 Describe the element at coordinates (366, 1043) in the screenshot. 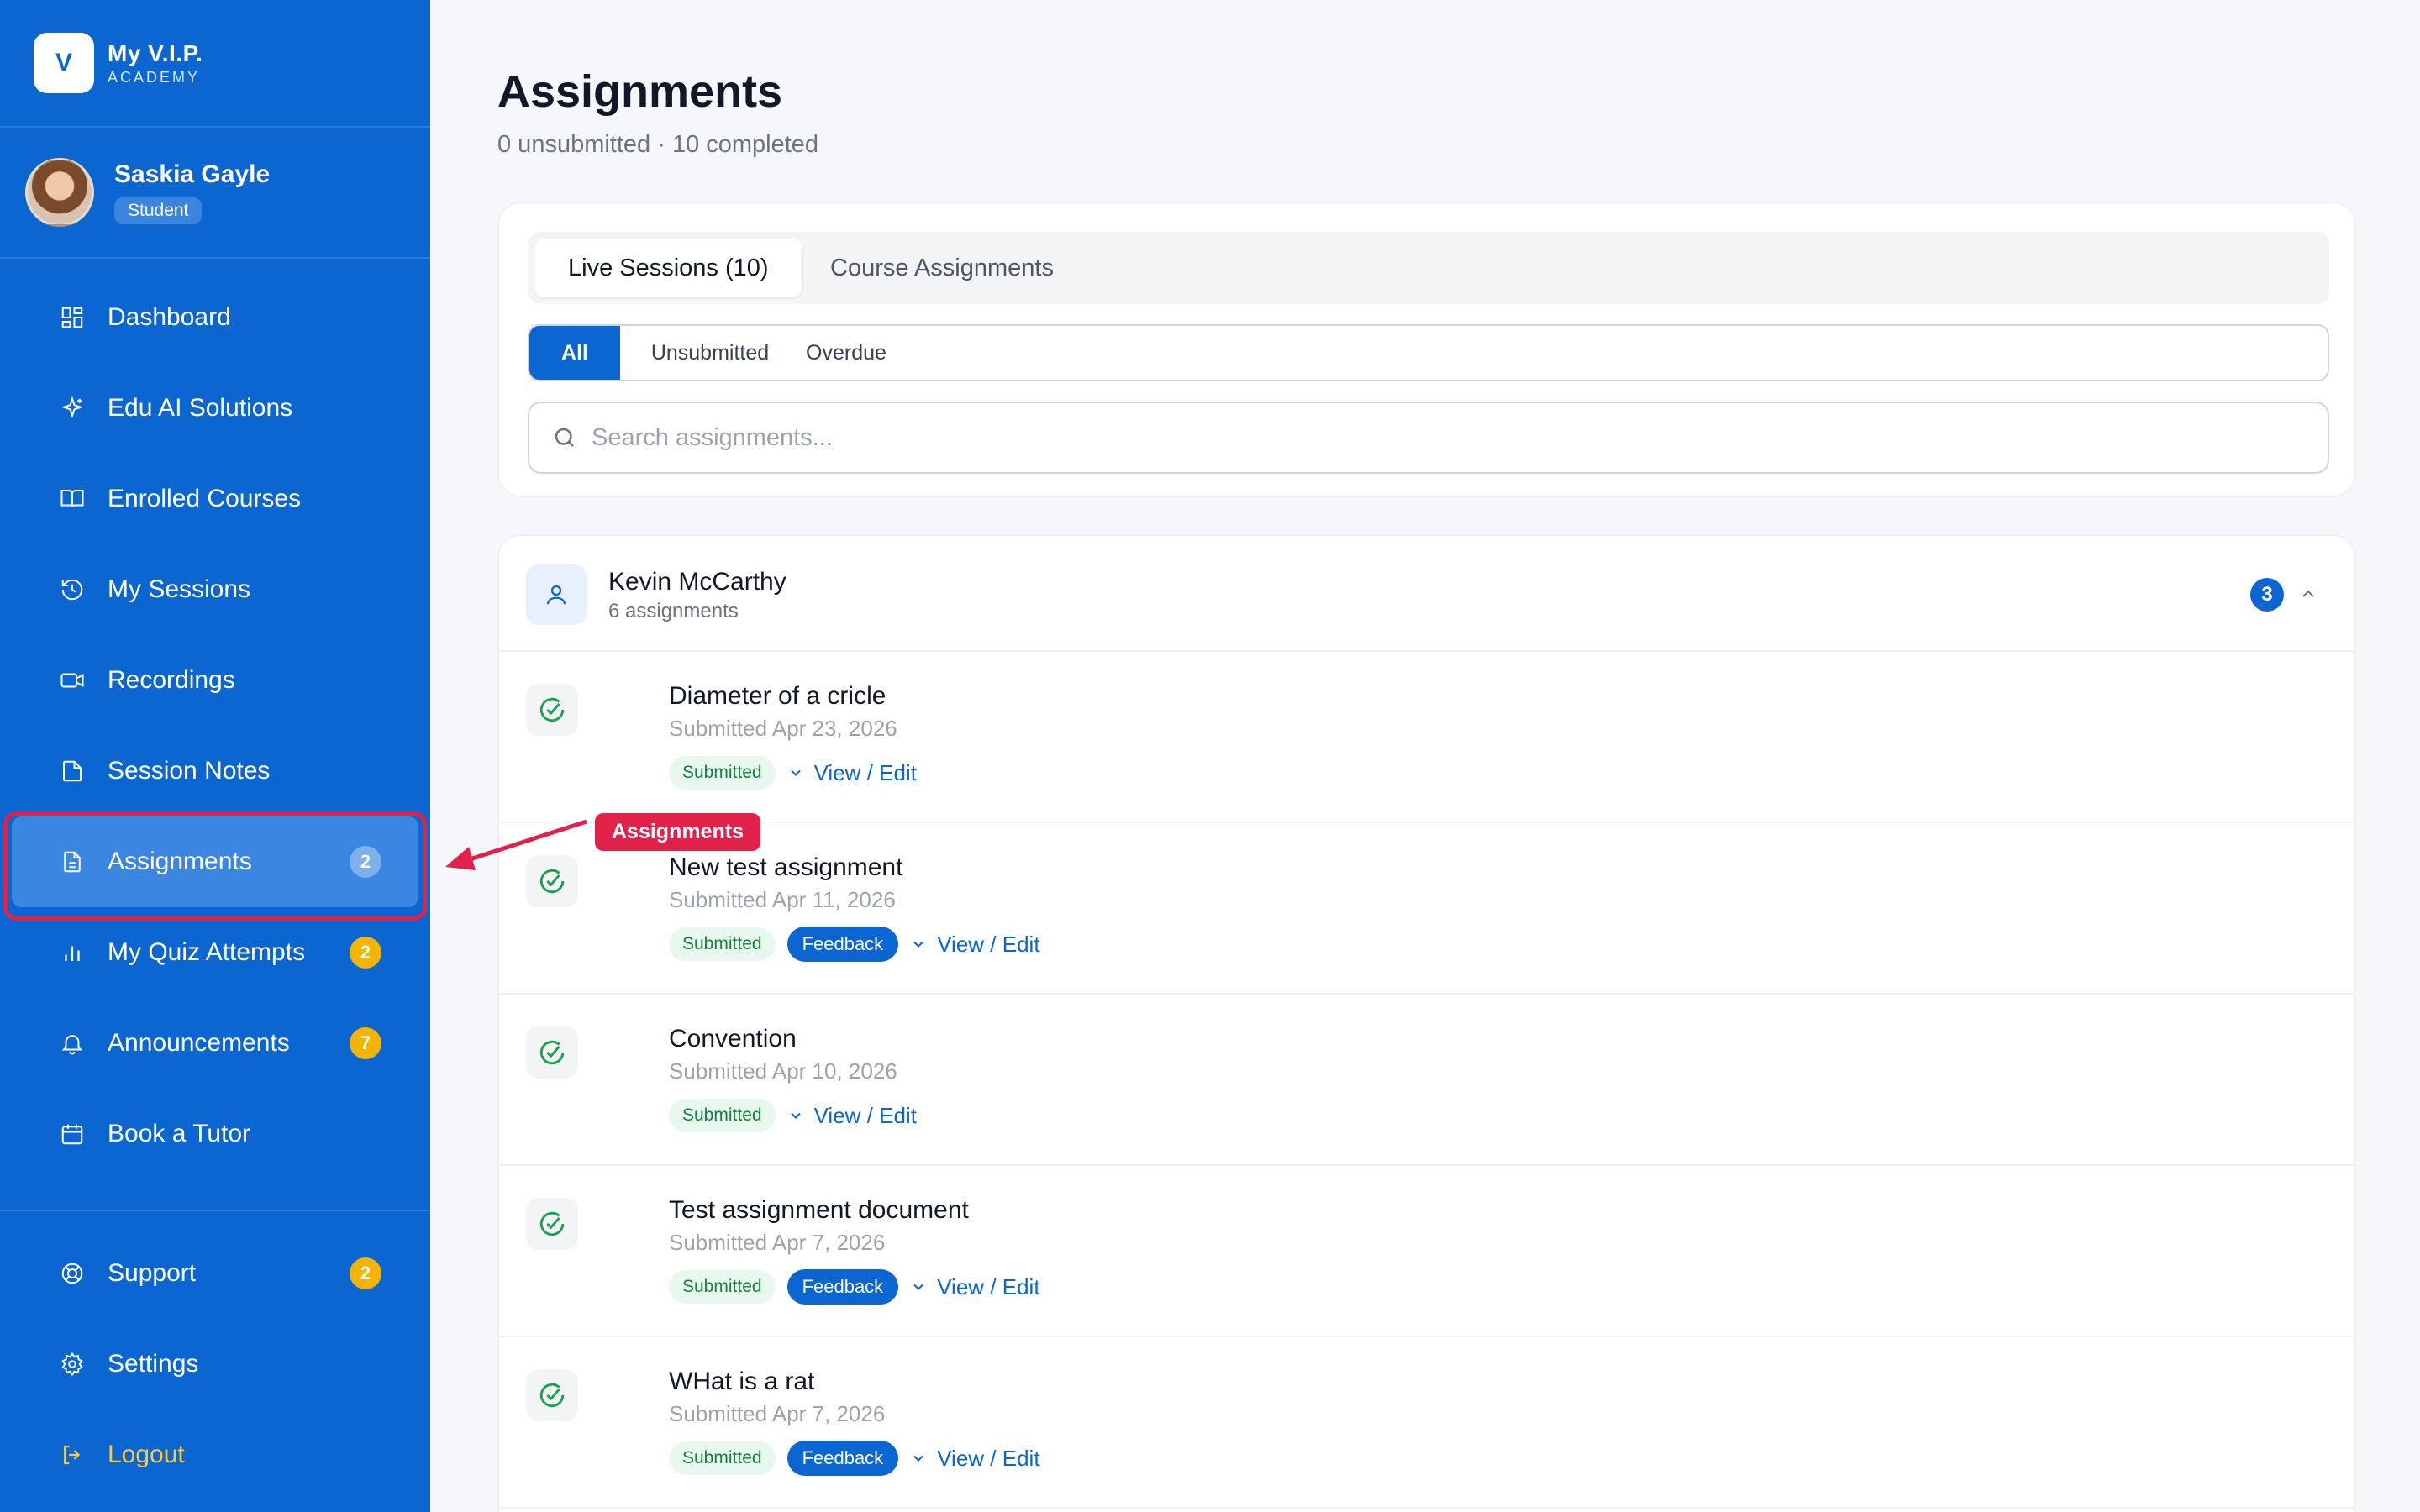

I see `count-badge: 7` at that location.